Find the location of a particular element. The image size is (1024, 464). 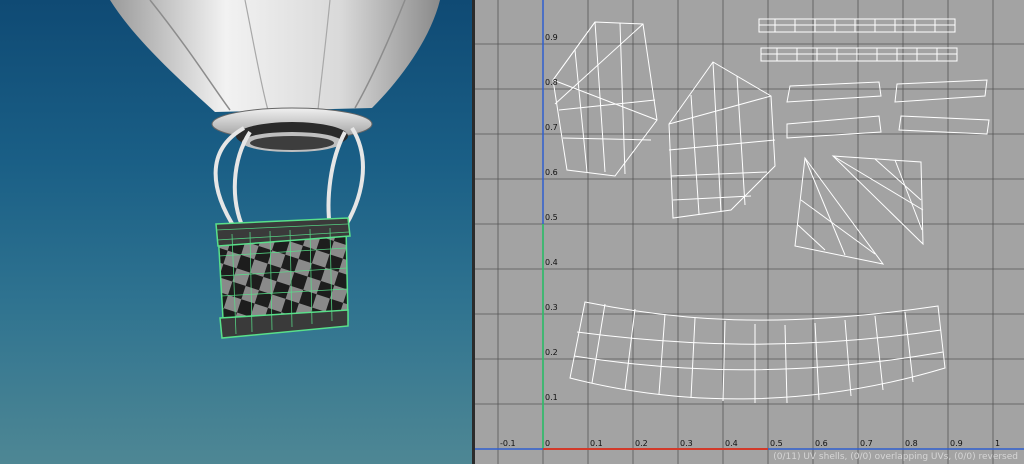

u-tick-label: -0.1 is located at coordinates (508, 443).